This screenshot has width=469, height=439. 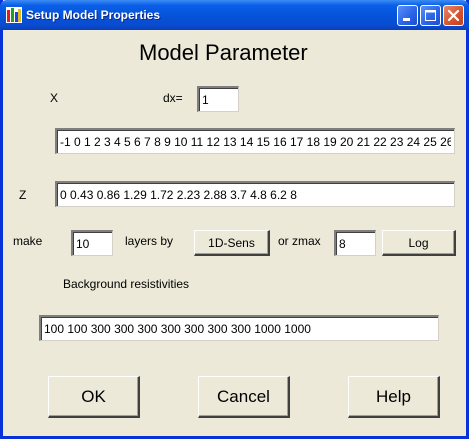 I want to click on layers-by-label: layers by, so click(x=149, y=241).